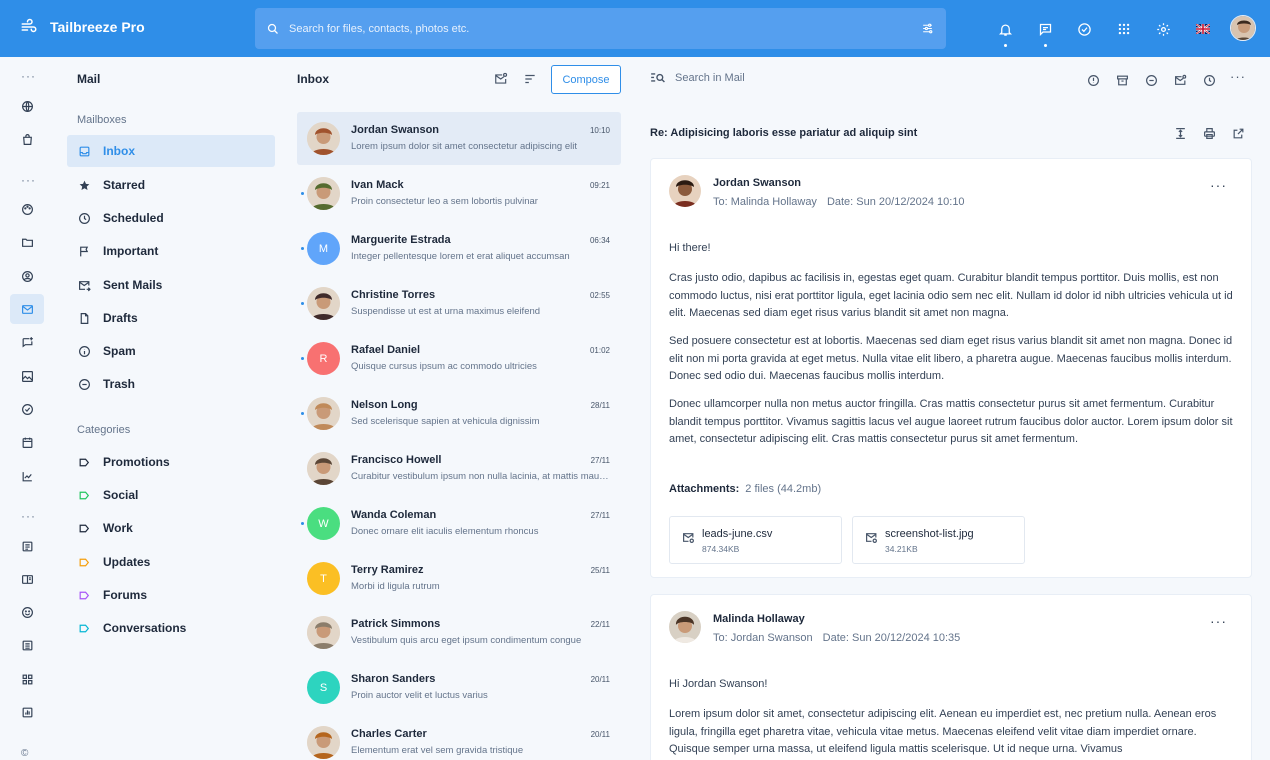  I want to click on widgets-icon, so click(27, 679).